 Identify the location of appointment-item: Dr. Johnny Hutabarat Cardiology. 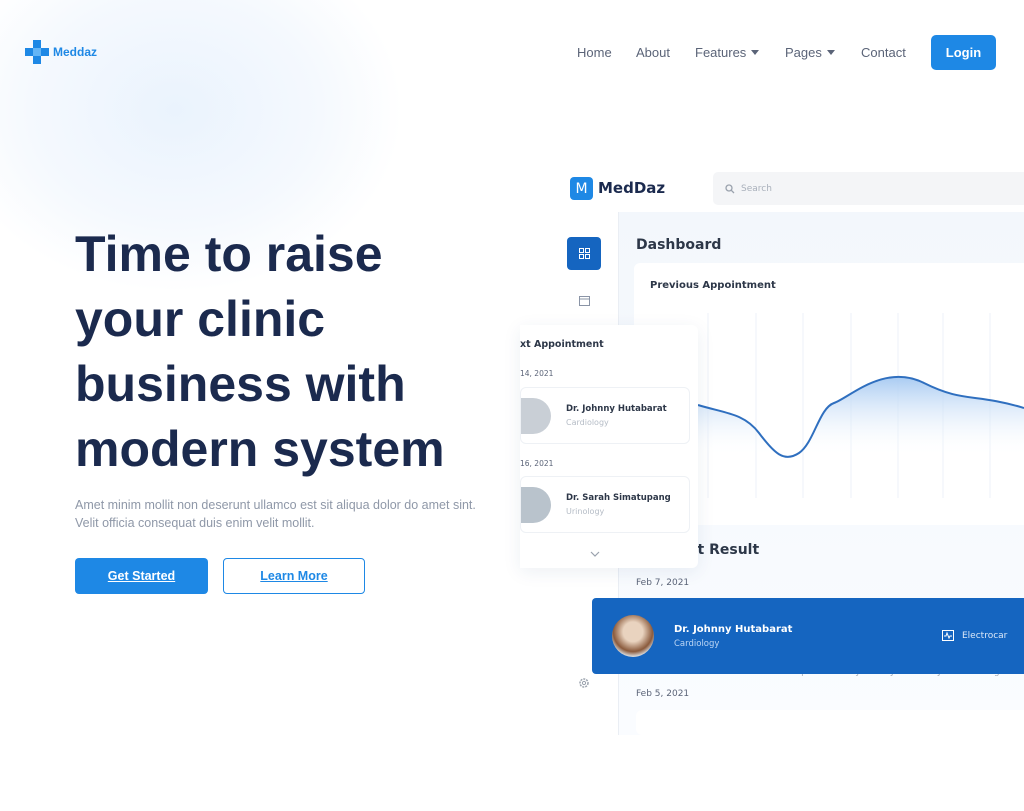
(605, 415).